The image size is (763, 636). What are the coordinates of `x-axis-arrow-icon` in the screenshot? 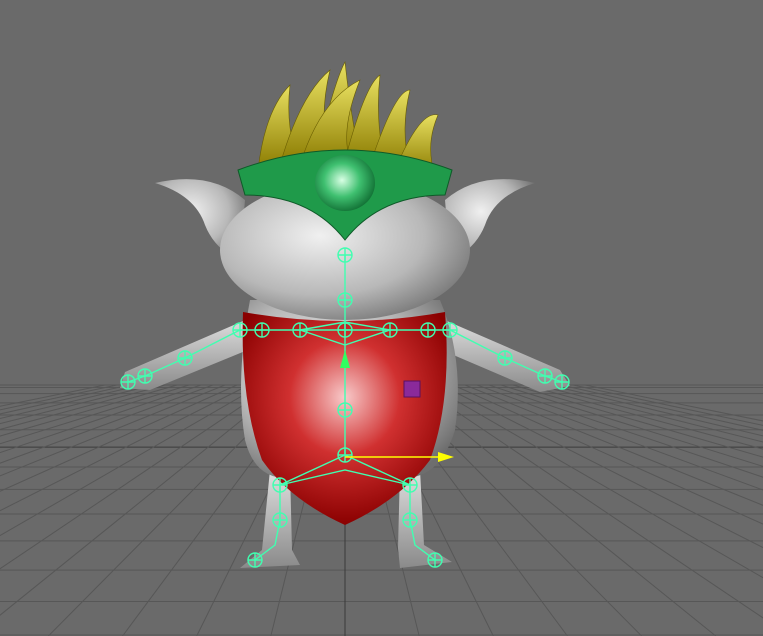 It's located at (446, 457).